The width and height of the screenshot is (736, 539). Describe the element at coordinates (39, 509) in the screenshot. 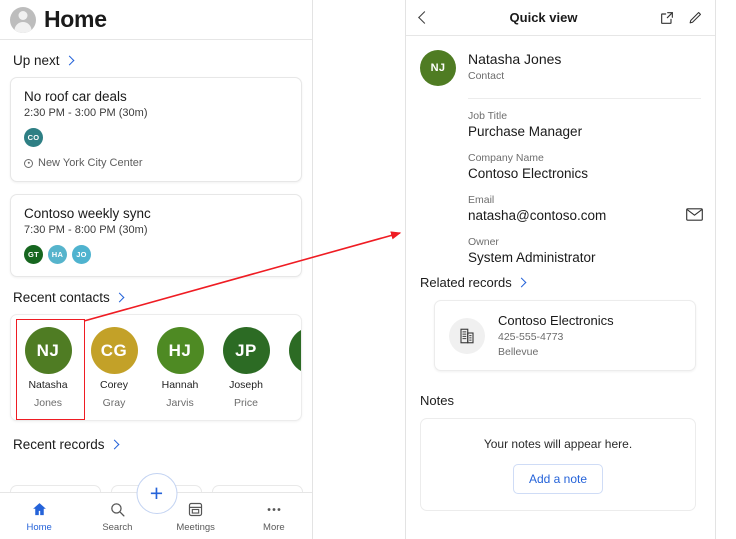

I see `home-icon` at that location.